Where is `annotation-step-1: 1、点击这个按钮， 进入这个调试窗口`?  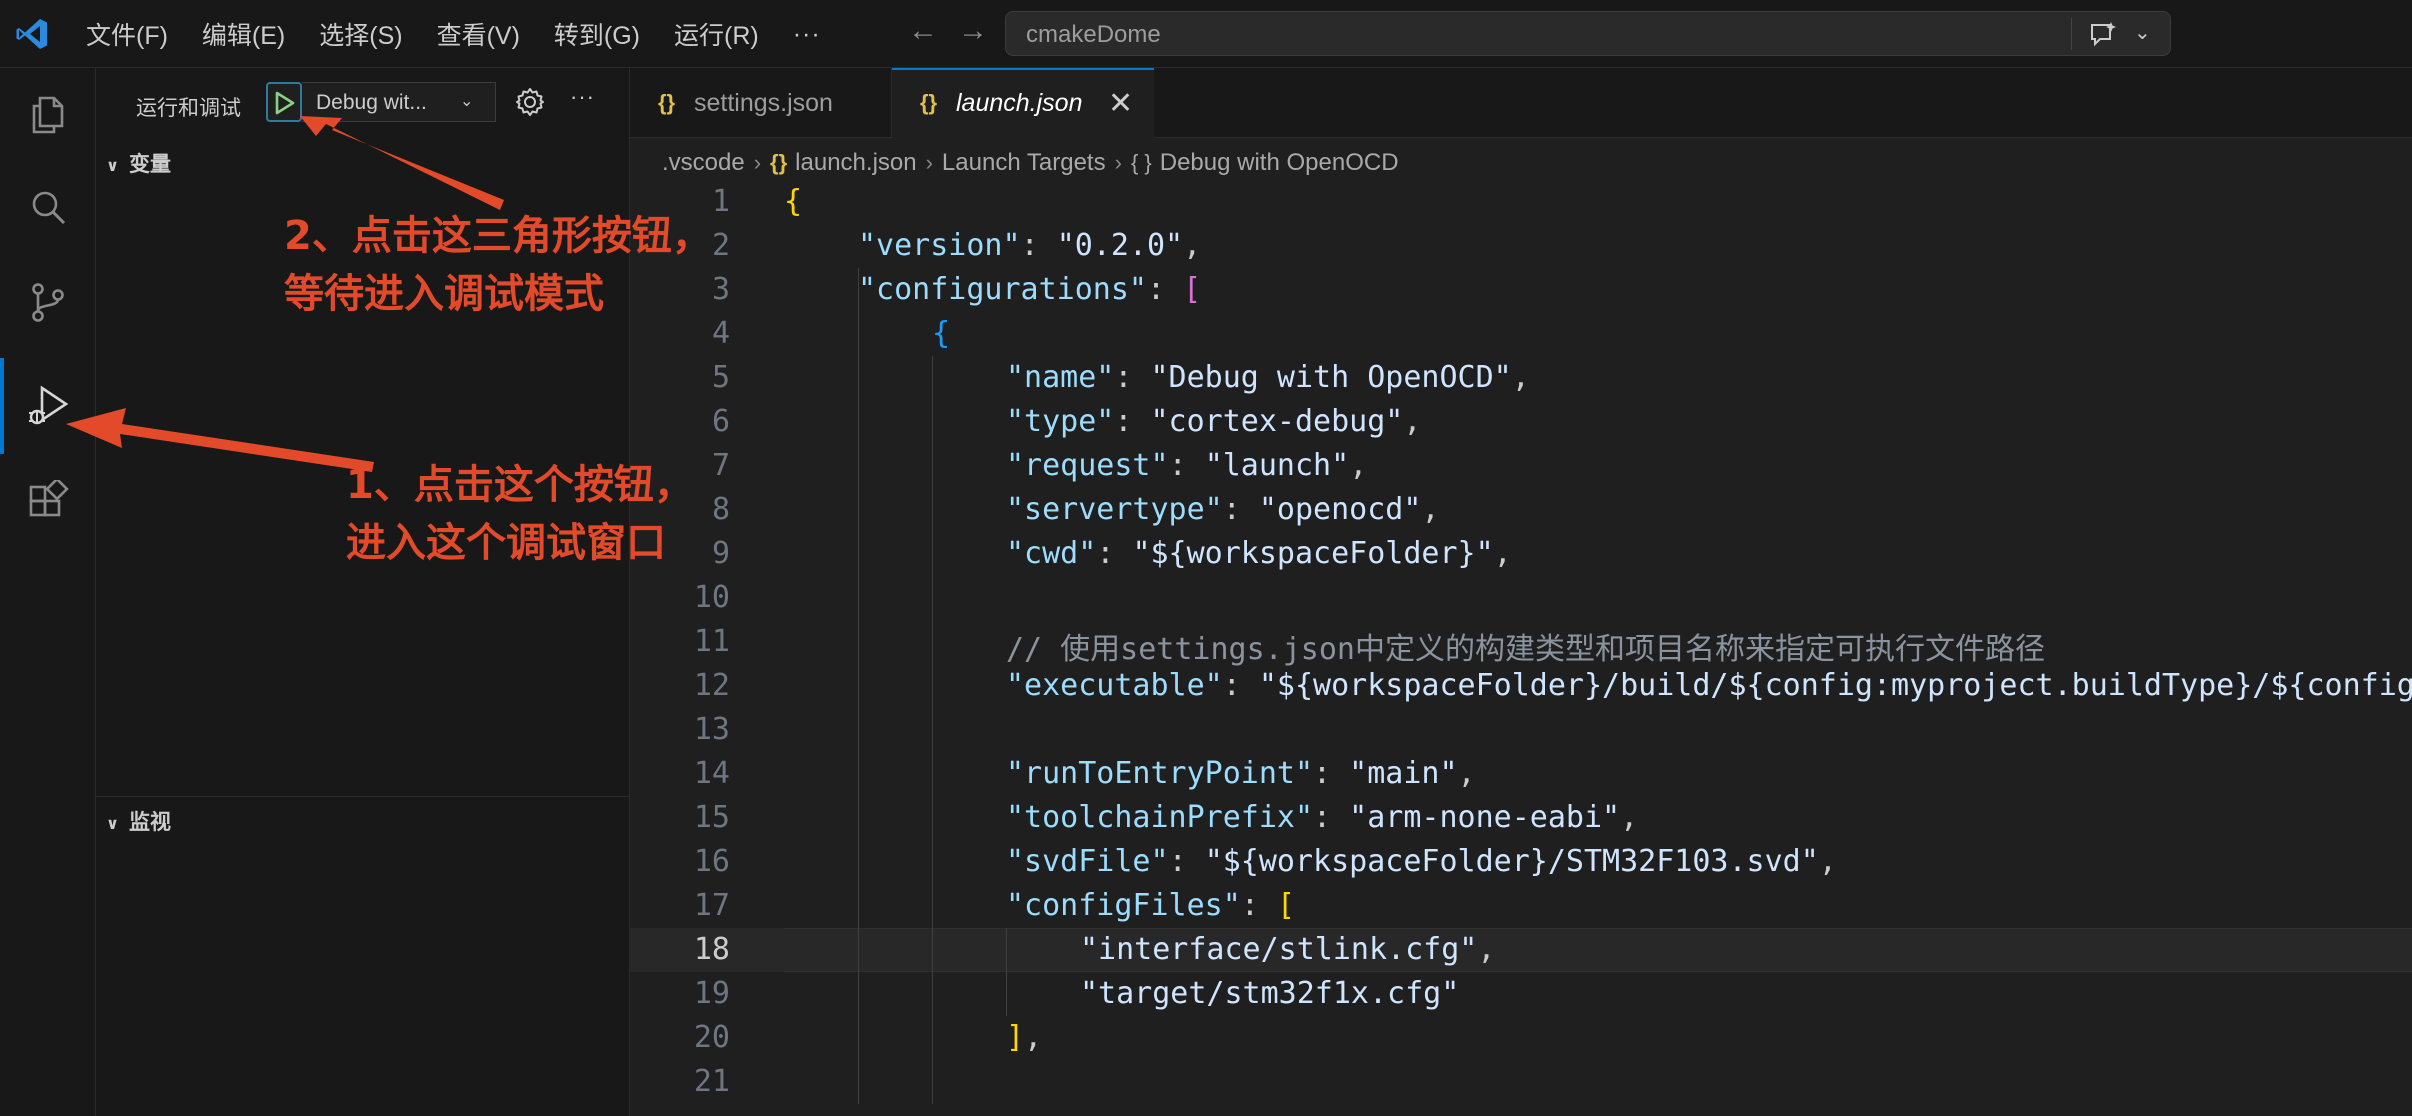
annotation-step-1: 1、点击这个按钮， 进入这个调试窗口 is located at coordinates (520, 514).